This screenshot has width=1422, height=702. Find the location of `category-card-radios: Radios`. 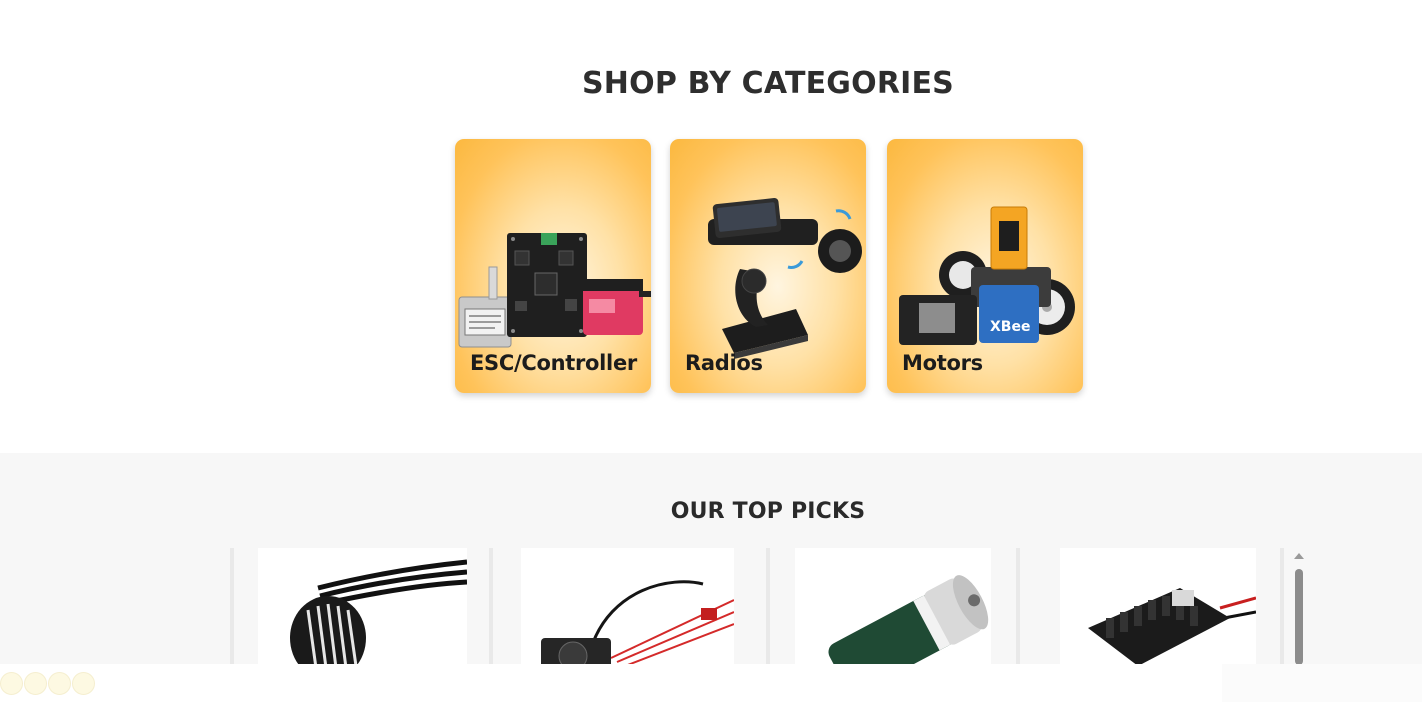

category-card-radios: Radios is located at coordinates (768, 266).